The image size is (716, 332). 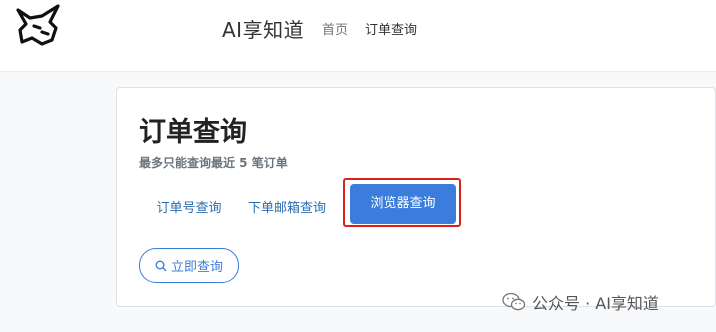 I want to click on query-now-button: 立即查询, so click(x=189, y=265).